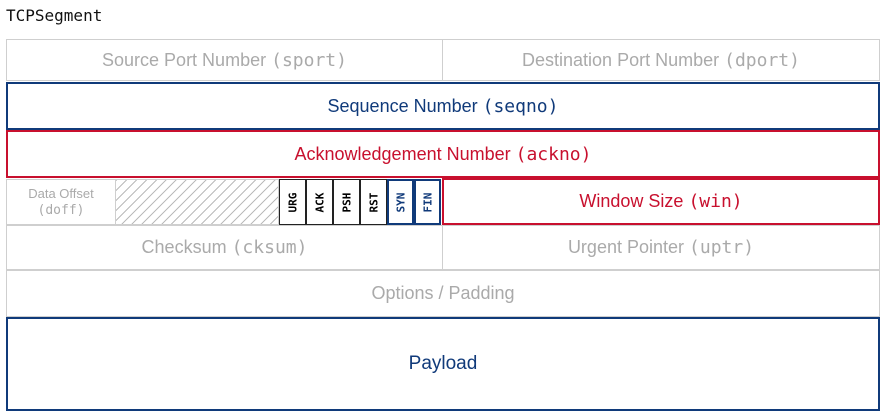 The width and height of the screenshot is (886, 417). Describe the element at coordinates (309, 60) in the screenshot. I see `source-port-code: (sport)` at that location.